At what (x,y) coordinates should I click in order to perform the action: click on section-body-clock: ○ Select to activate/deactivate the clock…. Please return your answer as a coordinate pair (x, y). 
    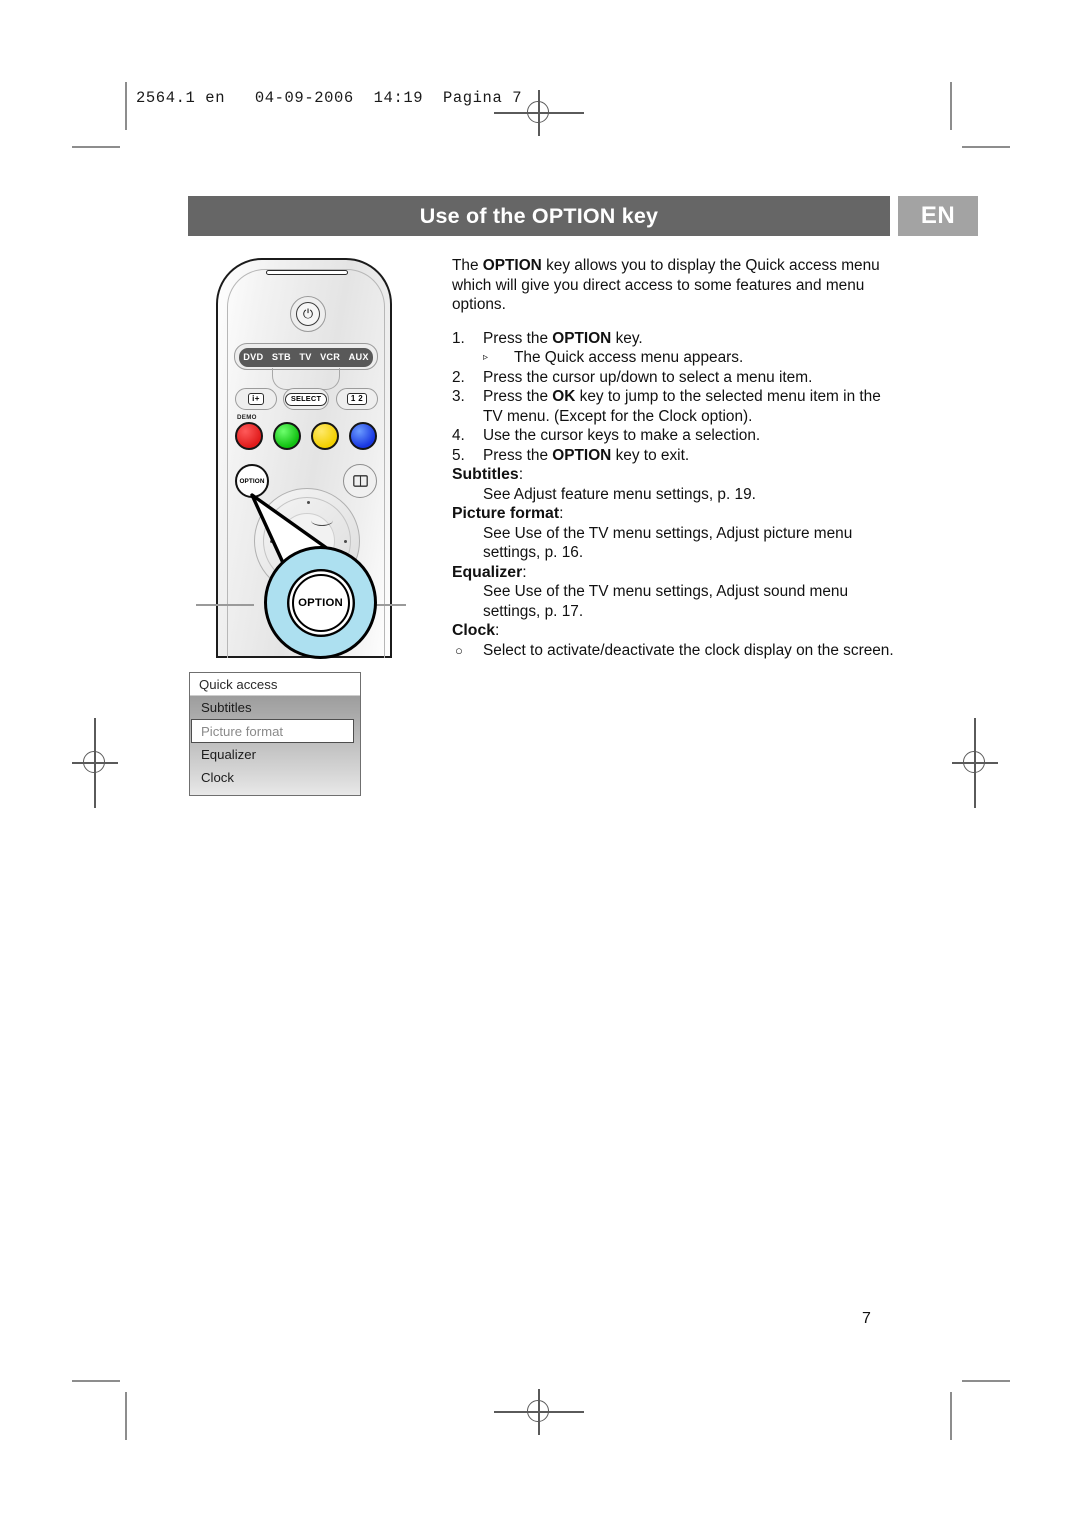
    Looking at the image, I should click on (678, 651).